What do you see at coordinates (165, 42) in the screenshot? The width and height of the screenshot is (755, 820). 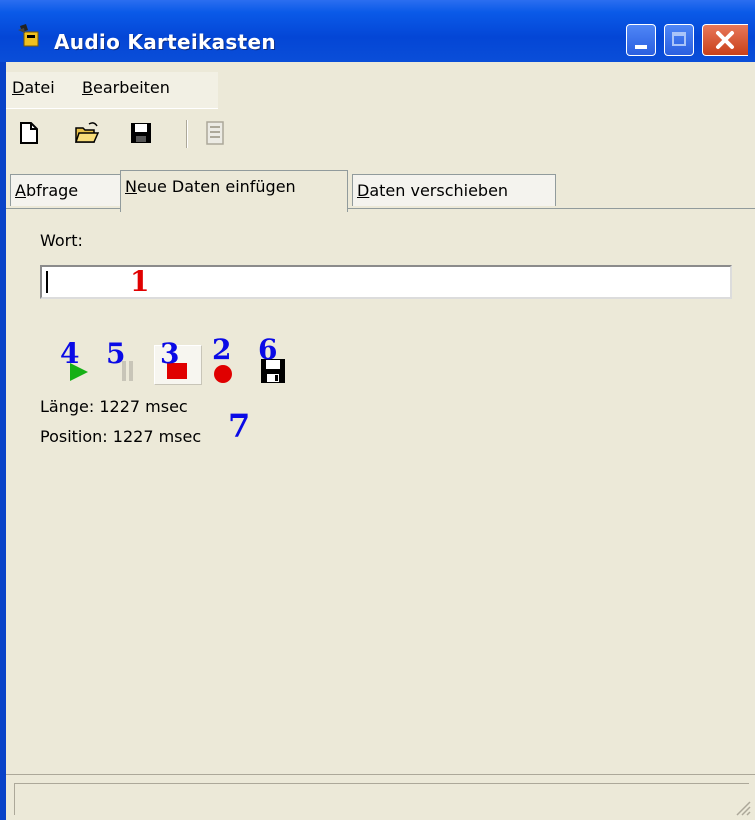 I see `window-title: Audio Karteikasten` at bounding box center [165, 42].